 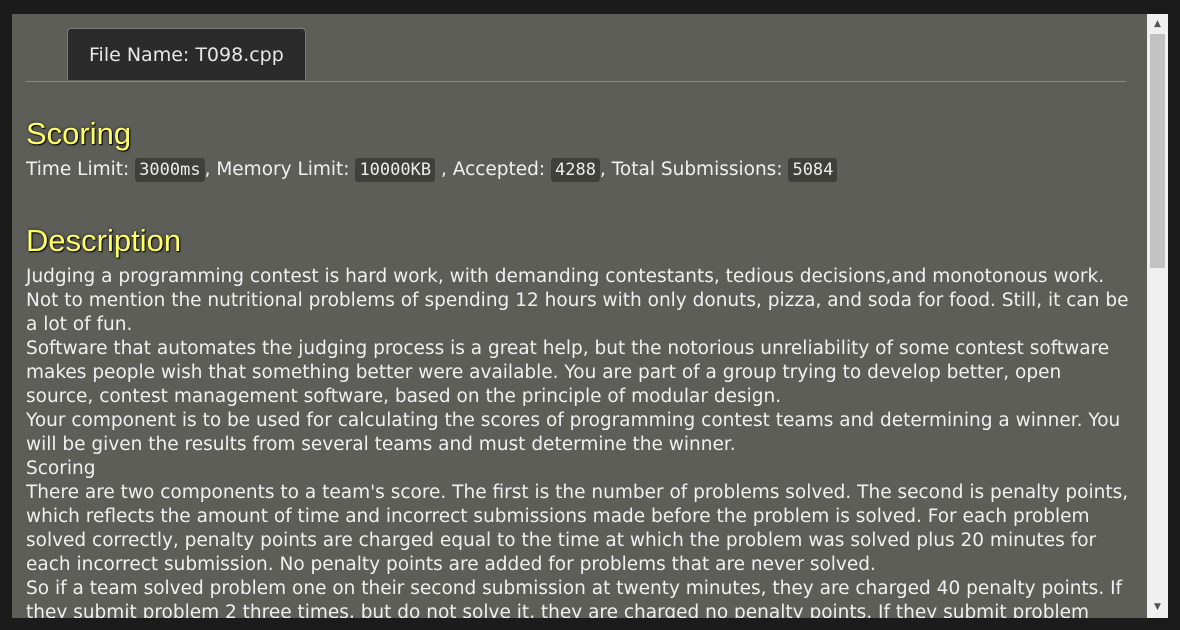 I want to click on memory-limit-value: 10000KB, so click(x=395, y=170).